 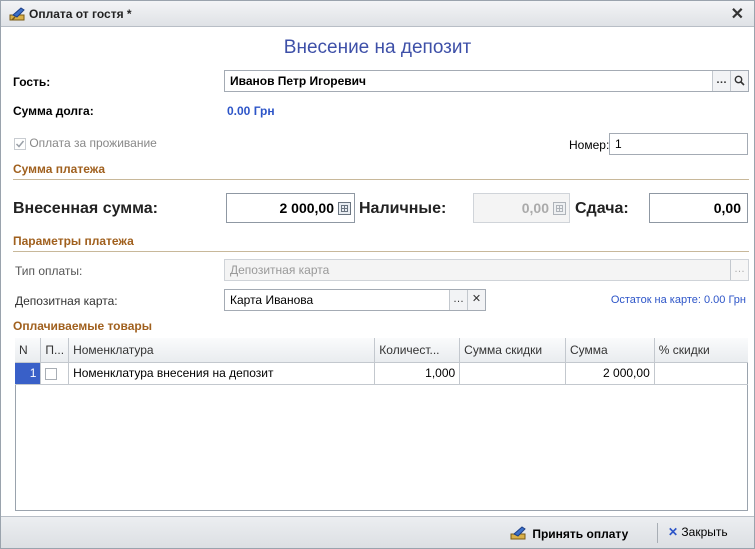 What do you see at coordinates (66, 301) in the screenshot?
I see `deposit-card-label: Депозитная карта:` at bounding box center [66, 301].